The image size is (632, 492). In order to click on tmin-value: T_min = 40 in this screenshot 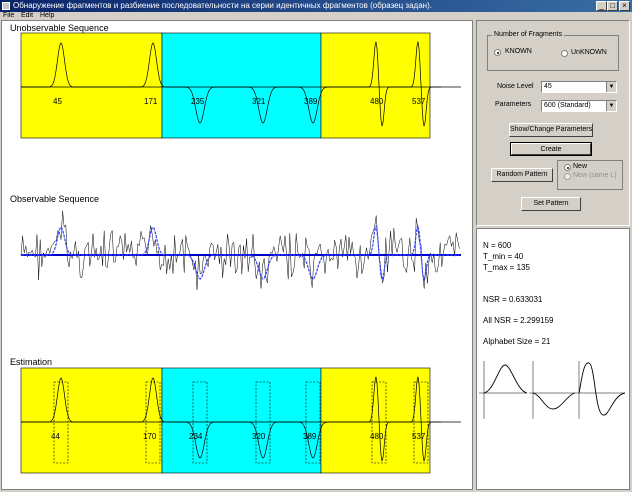, I will do `click(503, 256)`.